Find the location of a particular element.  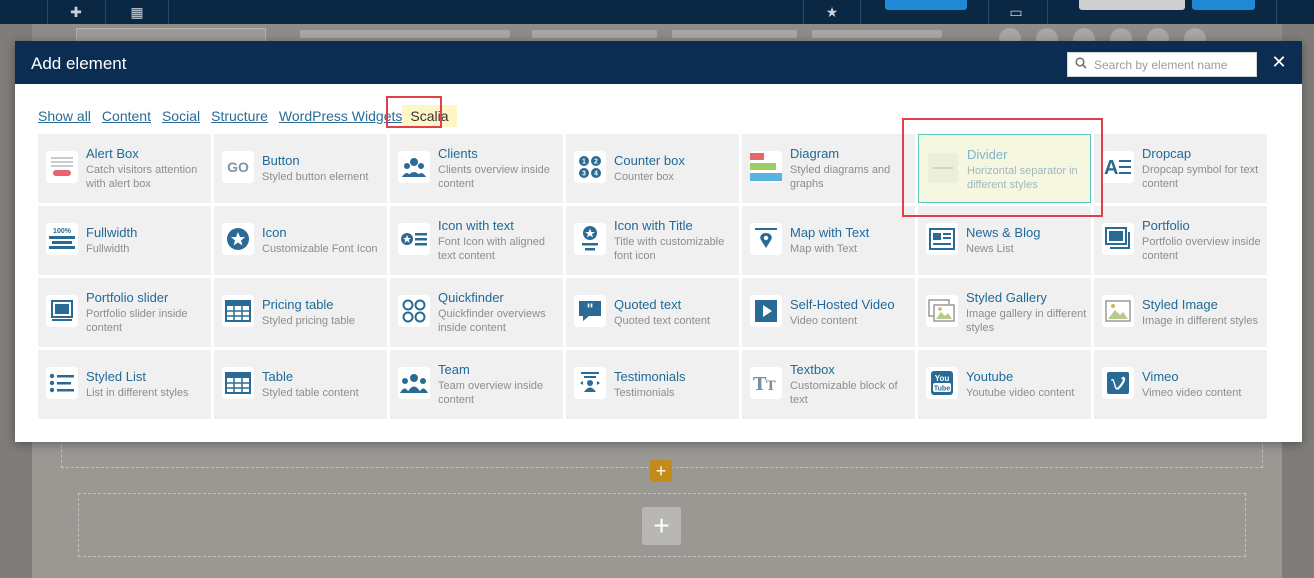

element-search is located at coordinates (1162, 64).